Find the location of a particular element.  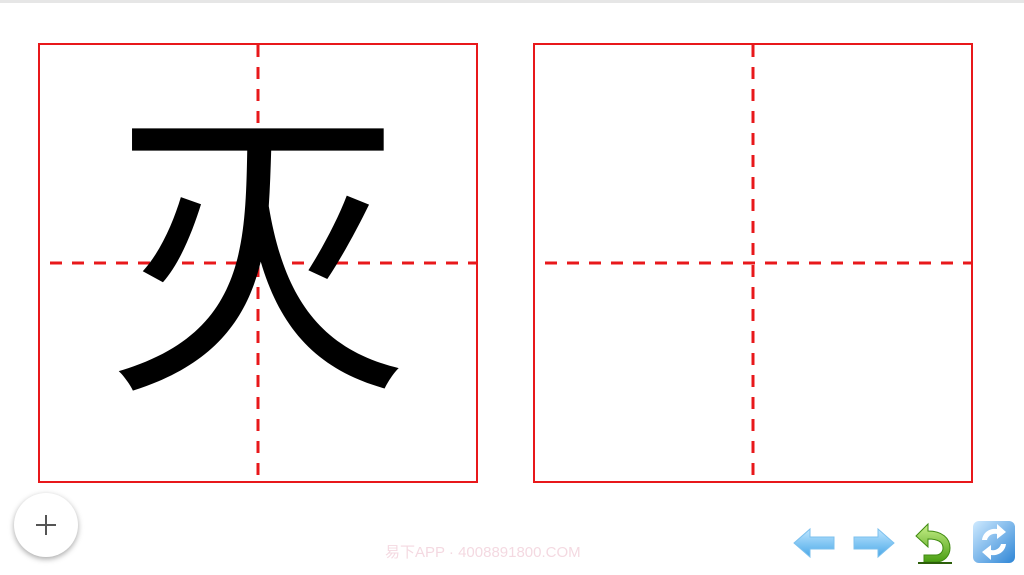

watermark-text: 易下APP · 4008891800.COM is located at coordinates (483, 552).